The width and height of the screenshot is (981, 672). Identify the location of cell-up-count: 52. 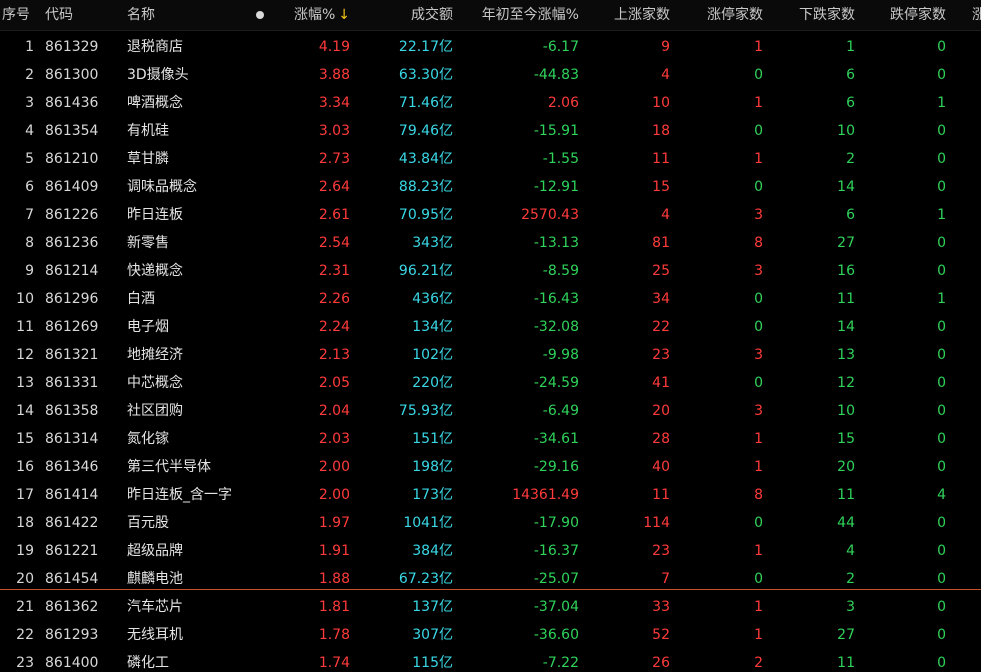
(661, 635).